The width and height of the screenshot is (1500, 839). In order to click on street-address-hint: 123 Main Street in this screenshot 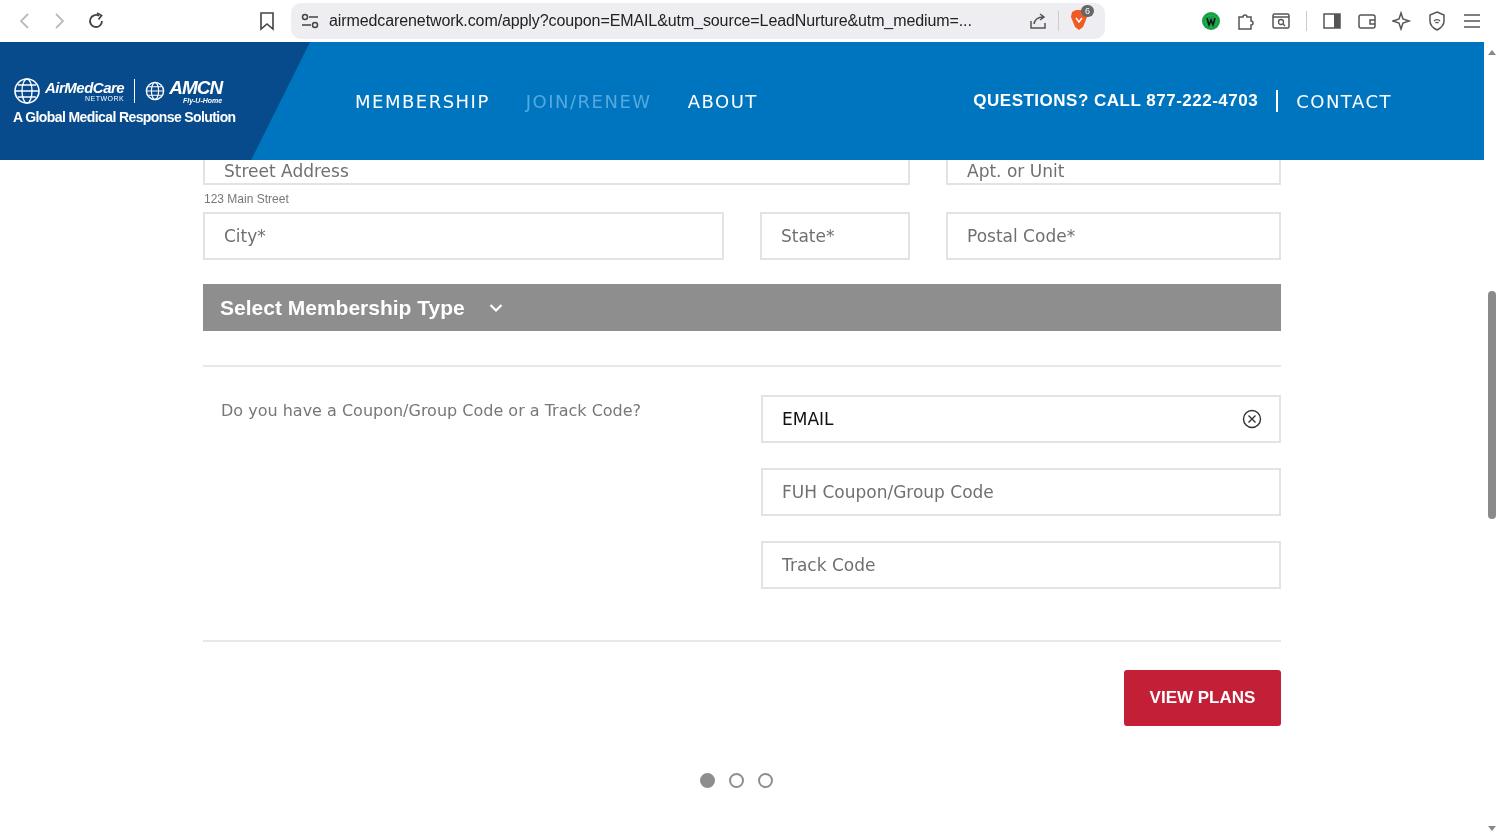, I will do `click(247, 199)`.